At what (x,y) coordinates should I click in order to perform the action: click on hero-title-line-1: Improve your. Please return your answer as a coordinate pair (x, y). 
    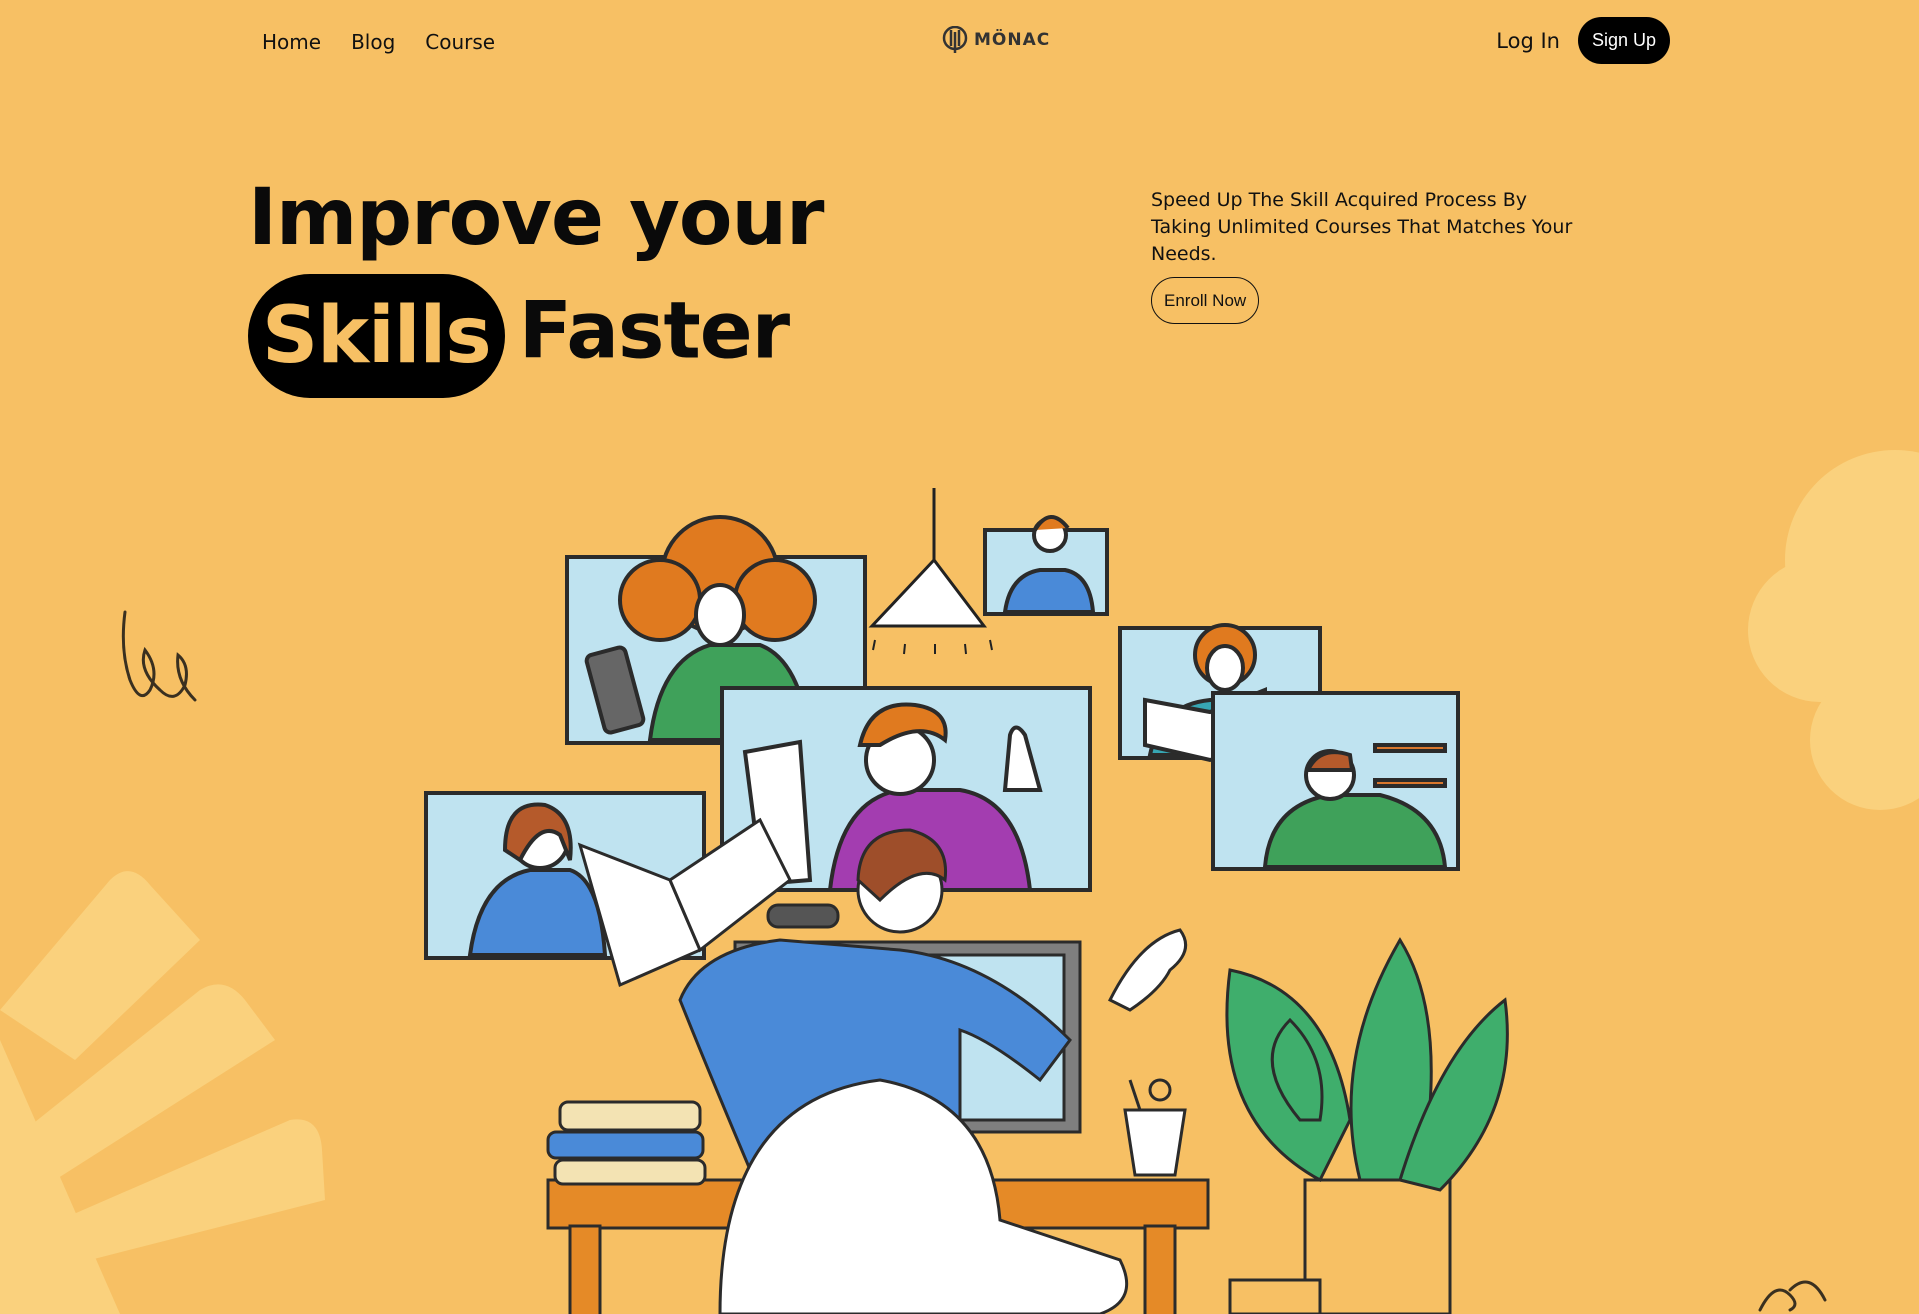
    Looking at the image, I should click on (536, 218).